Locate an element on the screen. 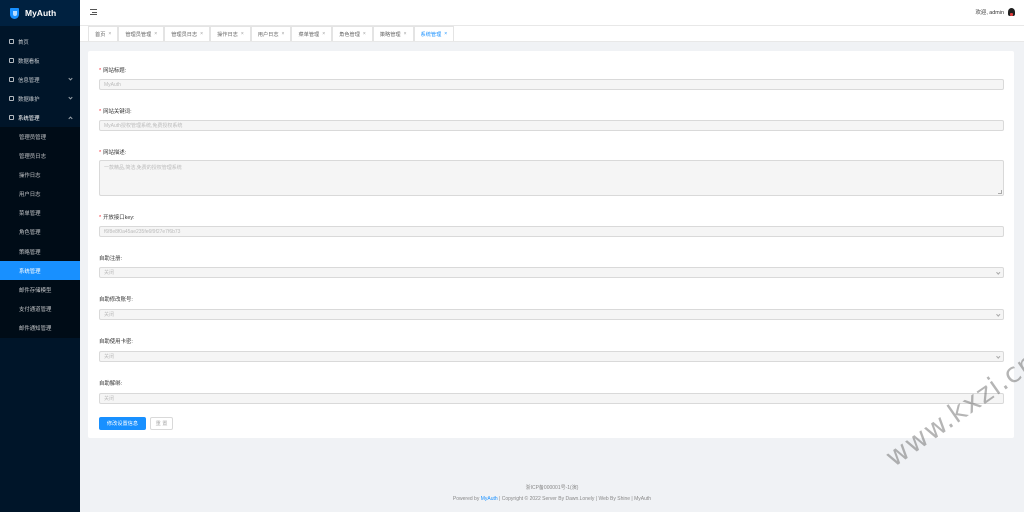 The width and height of the screenshot is (1024, 512). sidebar-item-label: 数据看板 is located at coordinates (29, 61).